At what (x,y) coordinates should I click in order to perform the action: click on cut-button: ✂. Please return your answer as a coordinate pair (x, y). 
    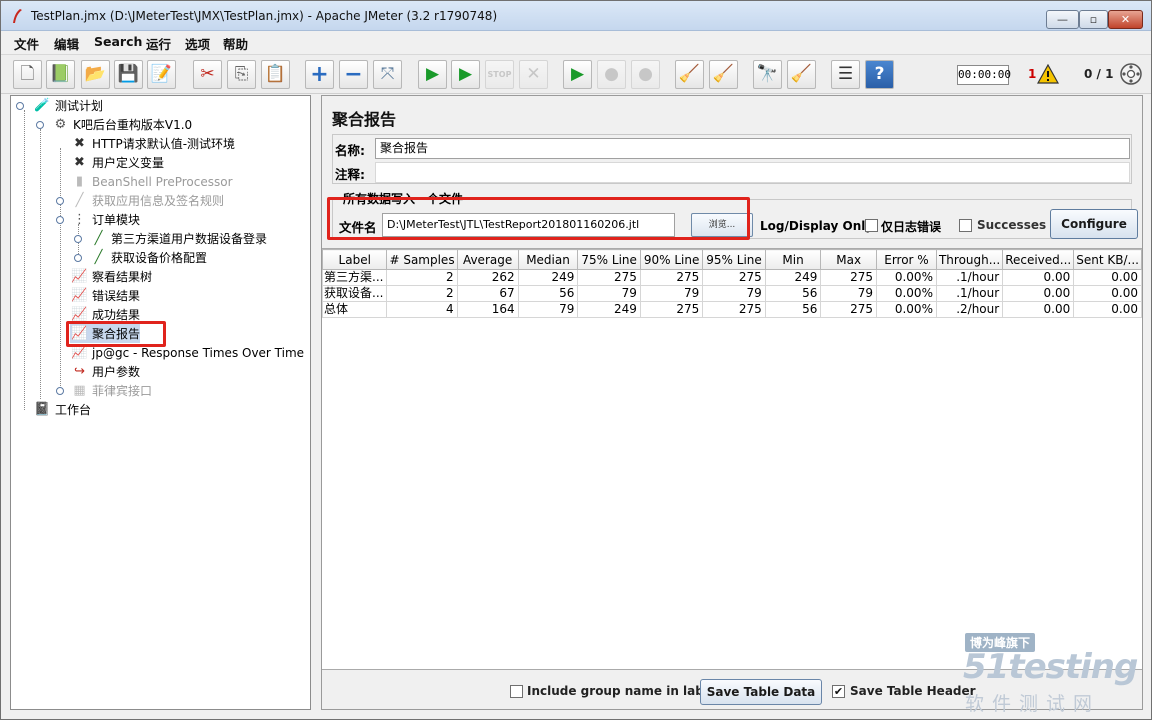
    Looking at the image, I should click on (207, 74).